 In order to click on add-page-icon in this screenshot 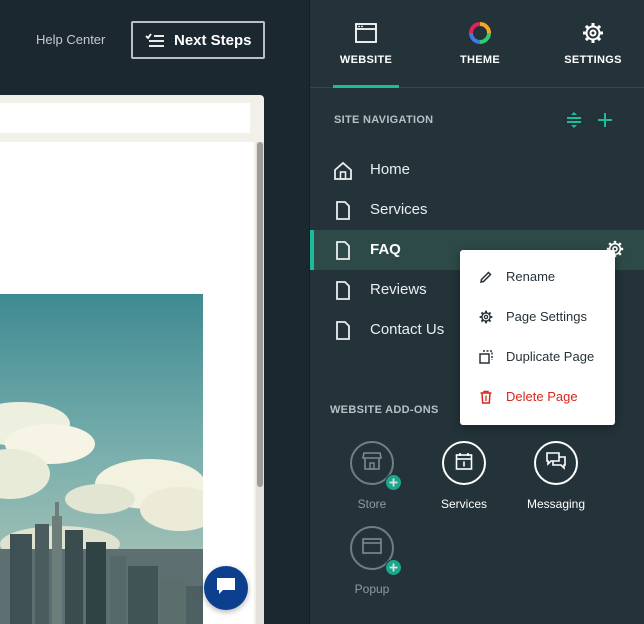, I will do `click(605, 122)`.